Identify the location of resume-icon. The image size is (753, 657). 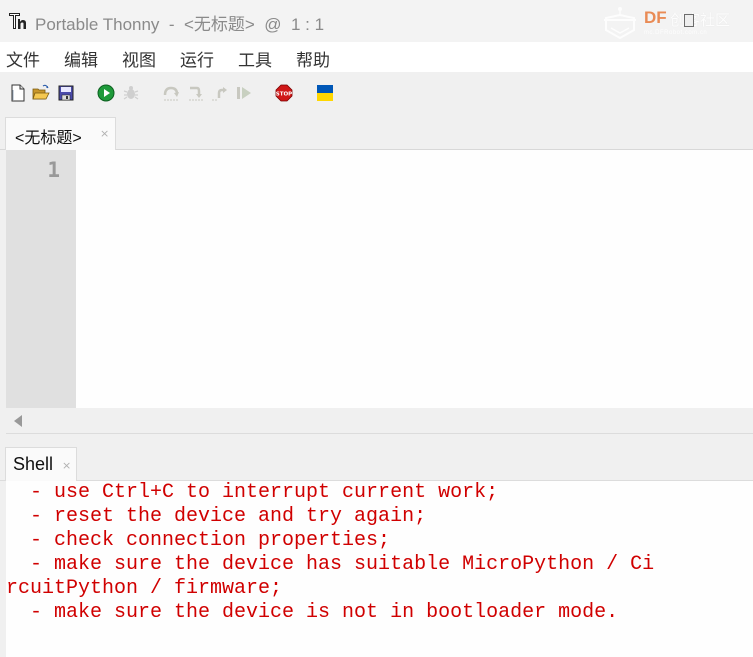
(244, 93).